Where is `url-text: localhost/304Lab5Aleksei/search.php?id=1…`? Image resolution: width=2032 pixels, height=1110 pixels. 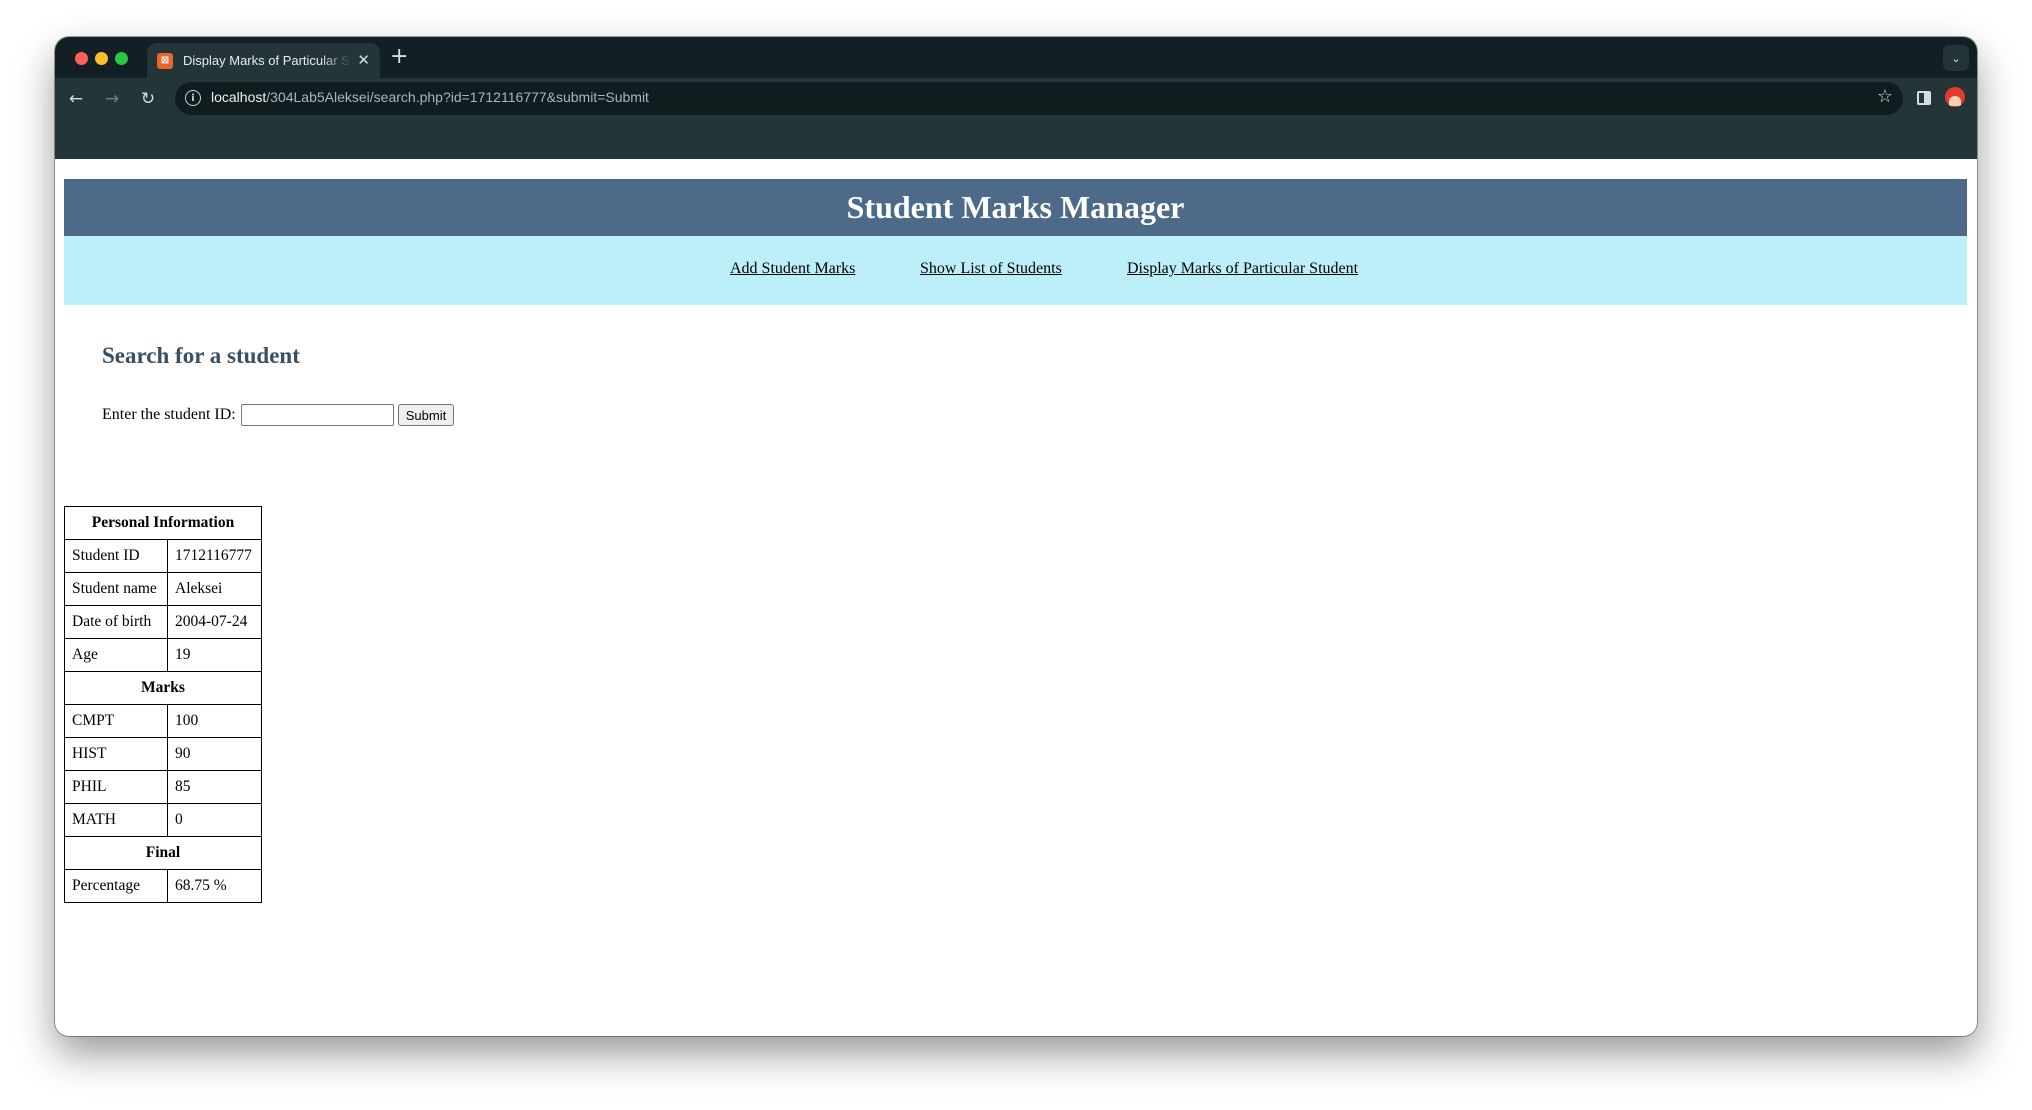
url-text: localhost/304Lab5Aleksei/search.php?id=1… is located at coordinates (430, 97).